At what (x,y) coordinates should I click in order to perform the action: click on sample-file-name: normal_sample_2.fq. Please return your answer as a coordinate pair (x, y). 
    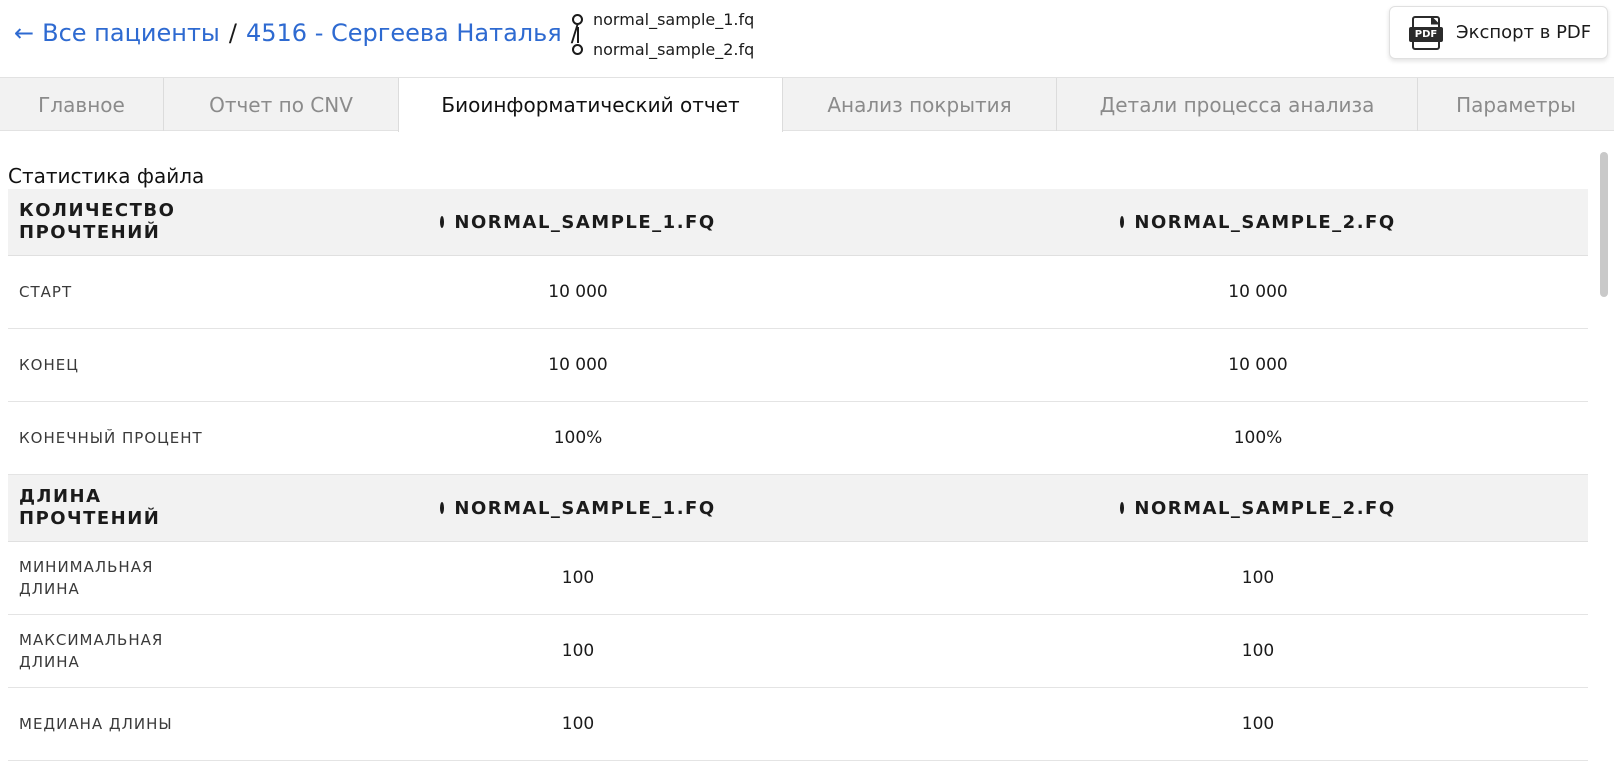
    Looking at the image, I should click on (674, 49).